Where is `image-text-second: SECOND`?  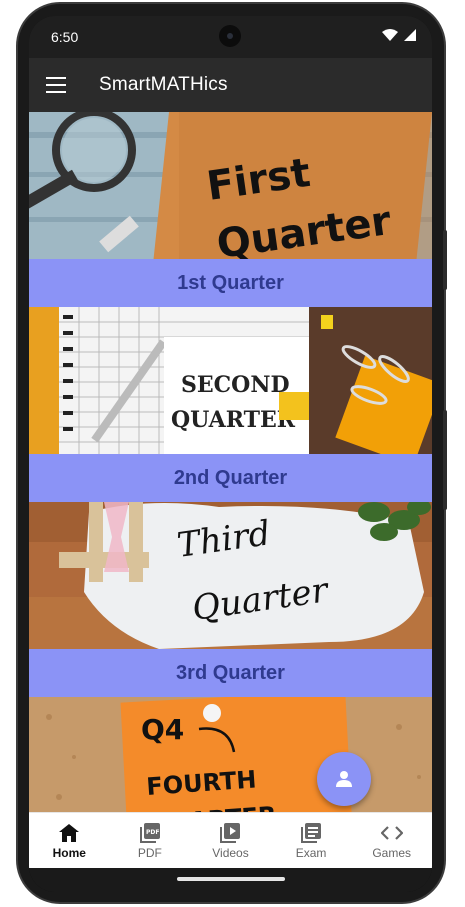 image-text-second: SECOND is located at coordinates (235, 385).